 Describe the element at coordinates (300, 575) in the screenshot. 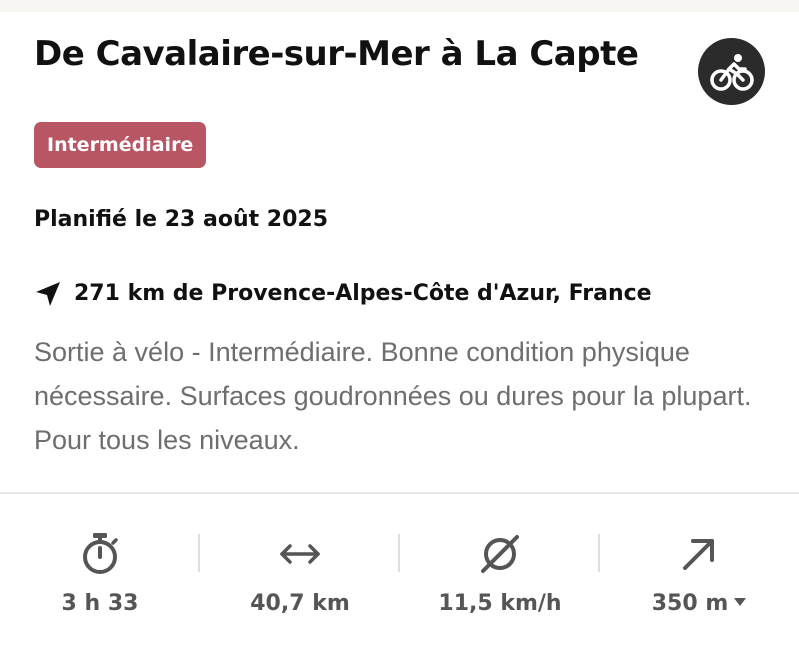

I see `stat-distance: 40,7 km` at that location.